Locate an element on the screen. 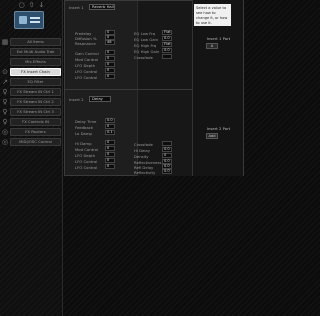 The width and height of the screenshot is (320, 316). sidebar-toolbar: ○ ⇧ ↓ is located at coordinates (31, 5).